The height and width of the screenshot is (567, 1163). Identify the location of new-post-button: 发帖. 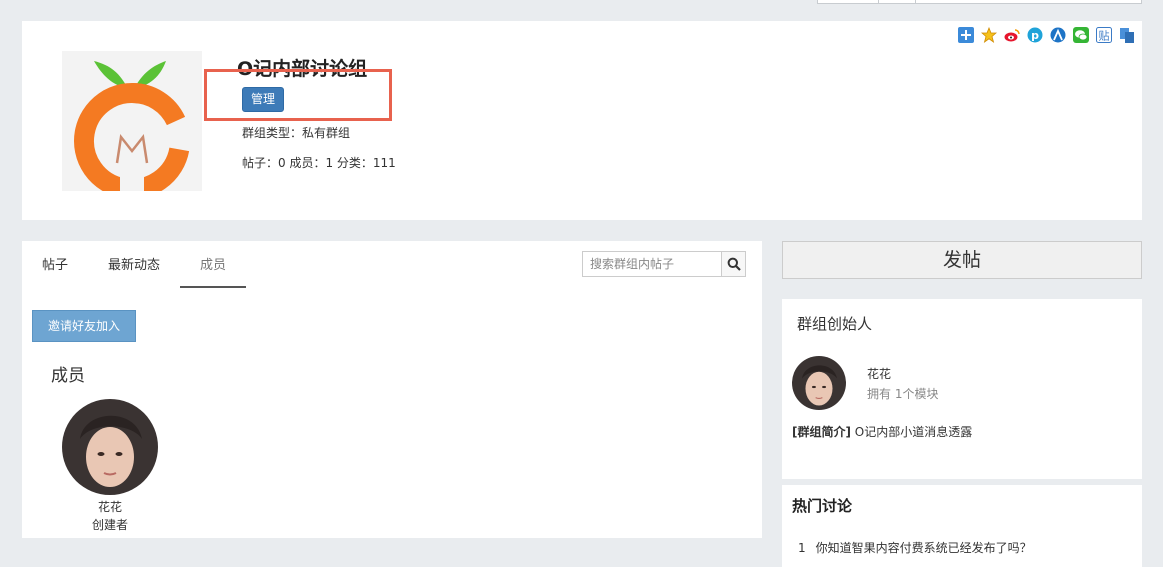
(962, 260).